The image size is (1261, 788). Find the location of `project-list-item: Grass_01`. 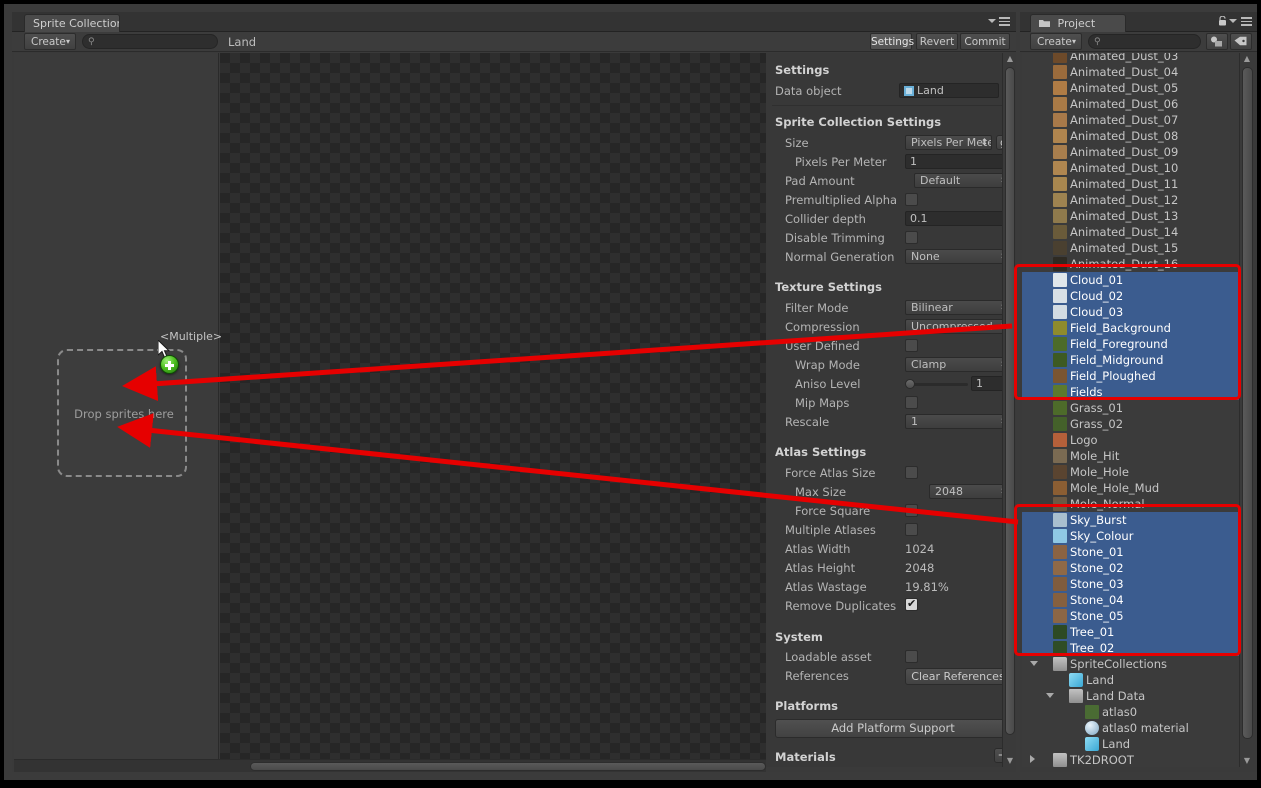

project-list-item: Grass_01 is located at coordinates (1130, 408).